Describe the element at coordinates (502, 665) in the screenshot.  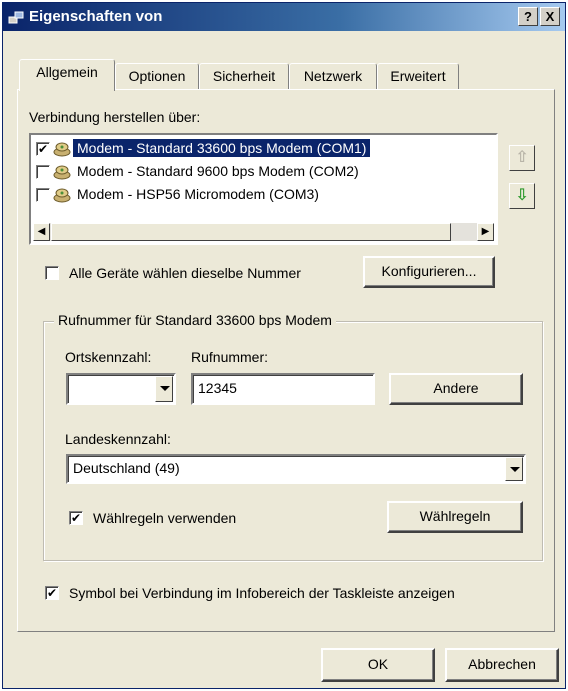
I see `cancel-button: Abbrechen` at that location.